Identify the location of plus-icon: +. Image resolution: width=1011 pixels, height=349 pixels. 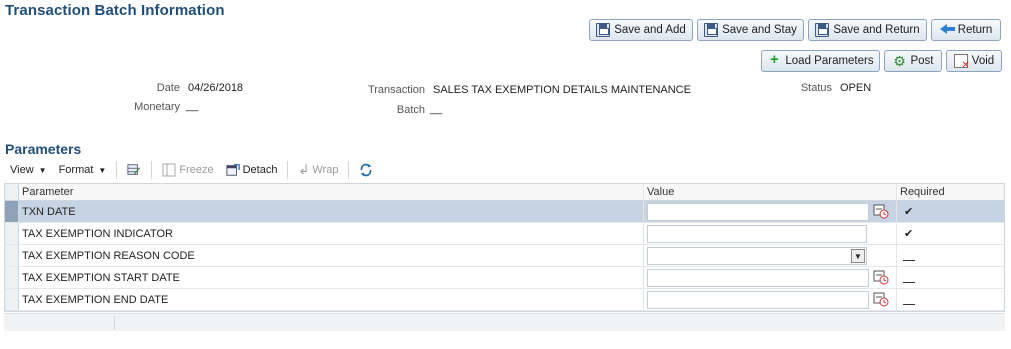
(774, 59).